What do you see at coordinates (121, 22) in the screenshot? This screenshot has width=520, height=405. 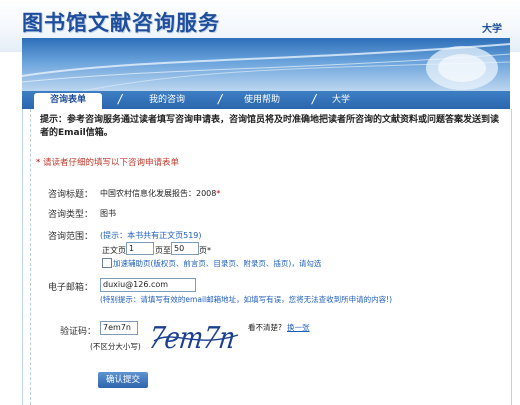 I see `site-logo: 图书馆文献咨询服务` at bounding box center [121, 22].